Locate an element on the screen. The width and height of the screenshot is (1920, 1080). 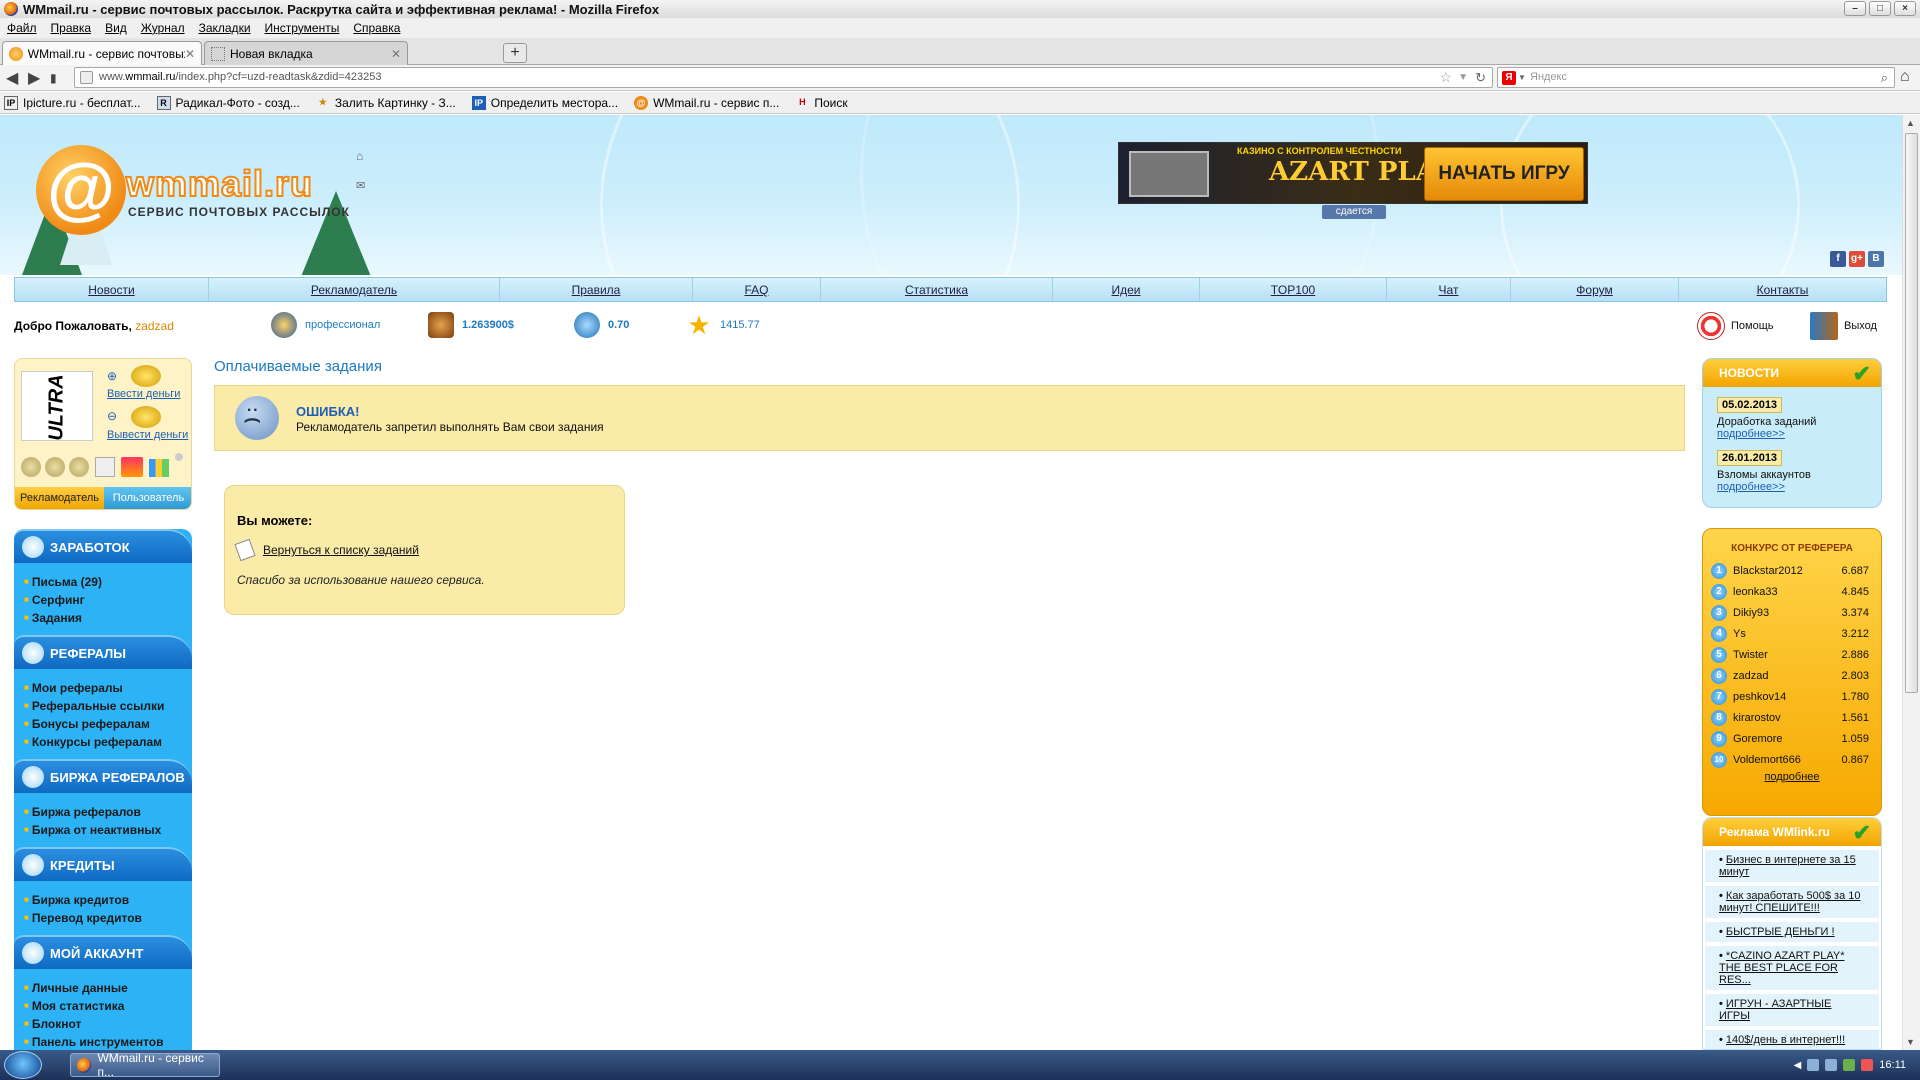
reload-icon: ↻ is located at coordinates (1480, 77).